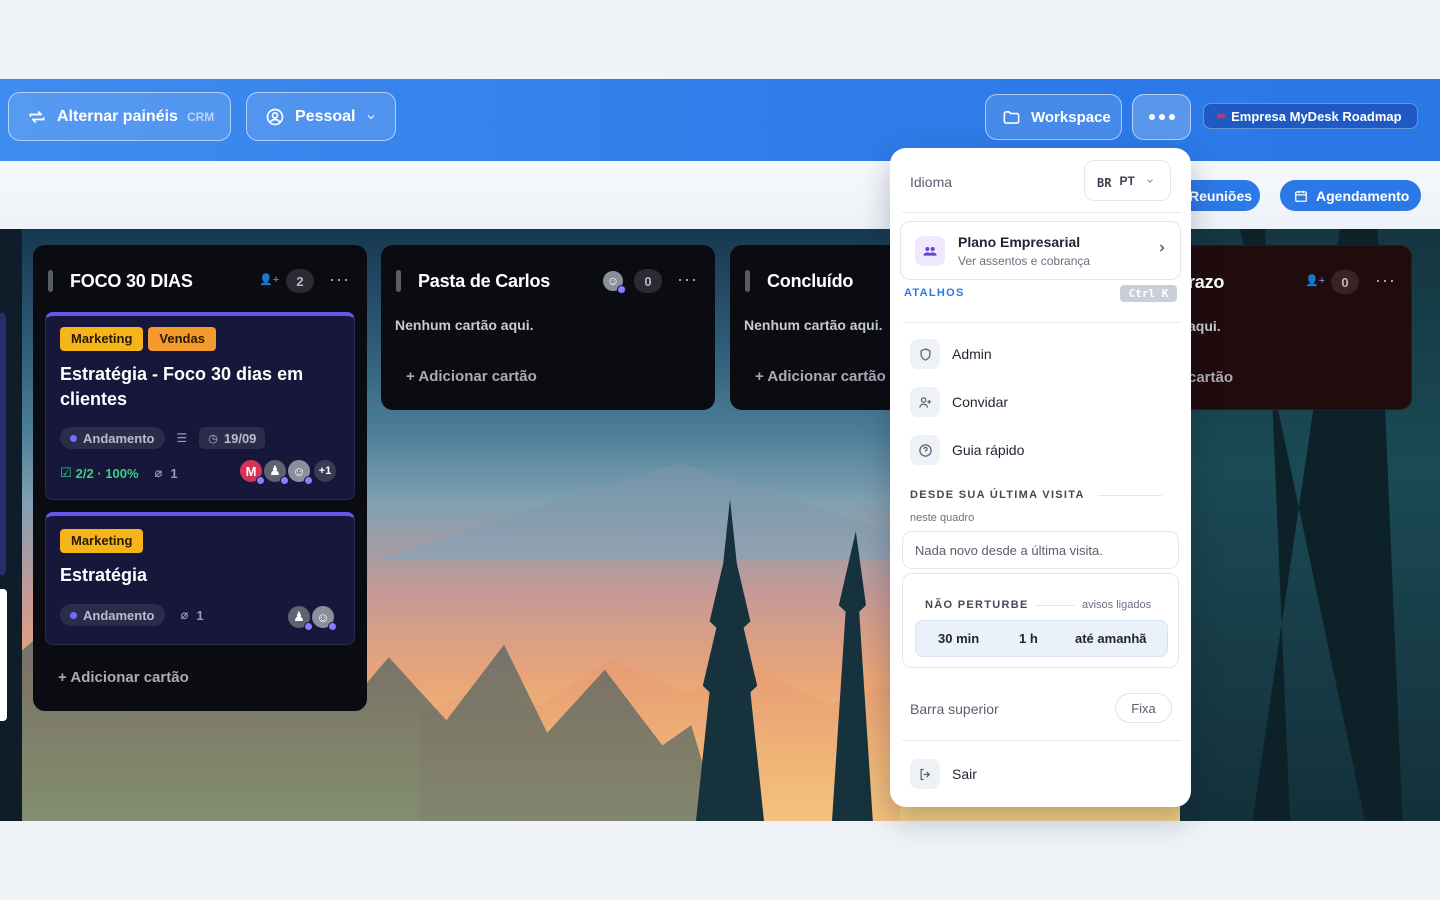 This screenshot has width=1440, height=900. What do you see at coordinates (1206, 282) in the screenshot?
I see `column-title-partial: razo` at bounding box center [1206, 282].